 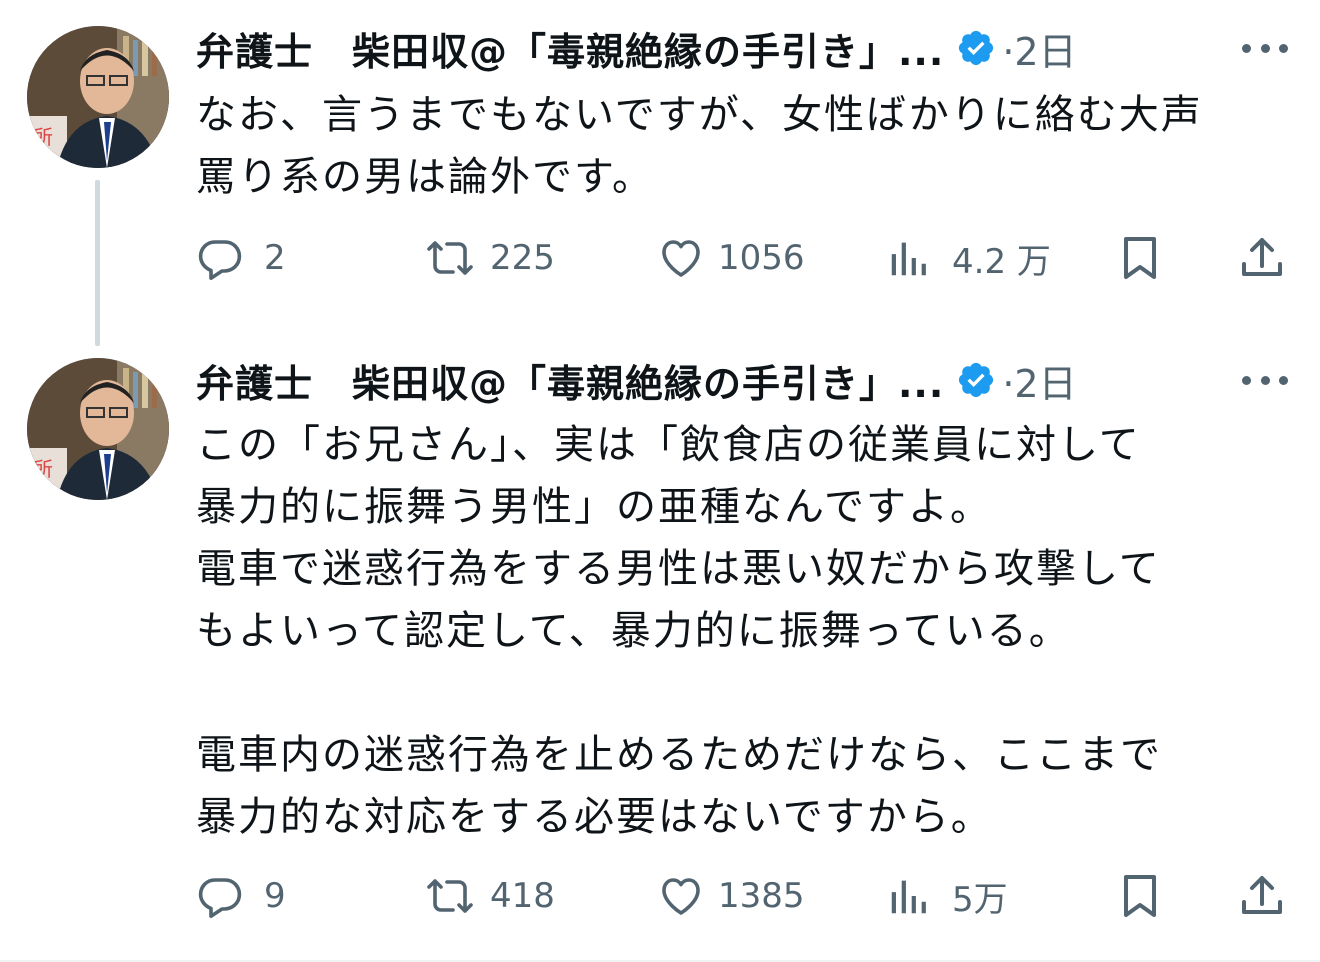 I want to click on reply-count: 2, so click(x=275, y=258).